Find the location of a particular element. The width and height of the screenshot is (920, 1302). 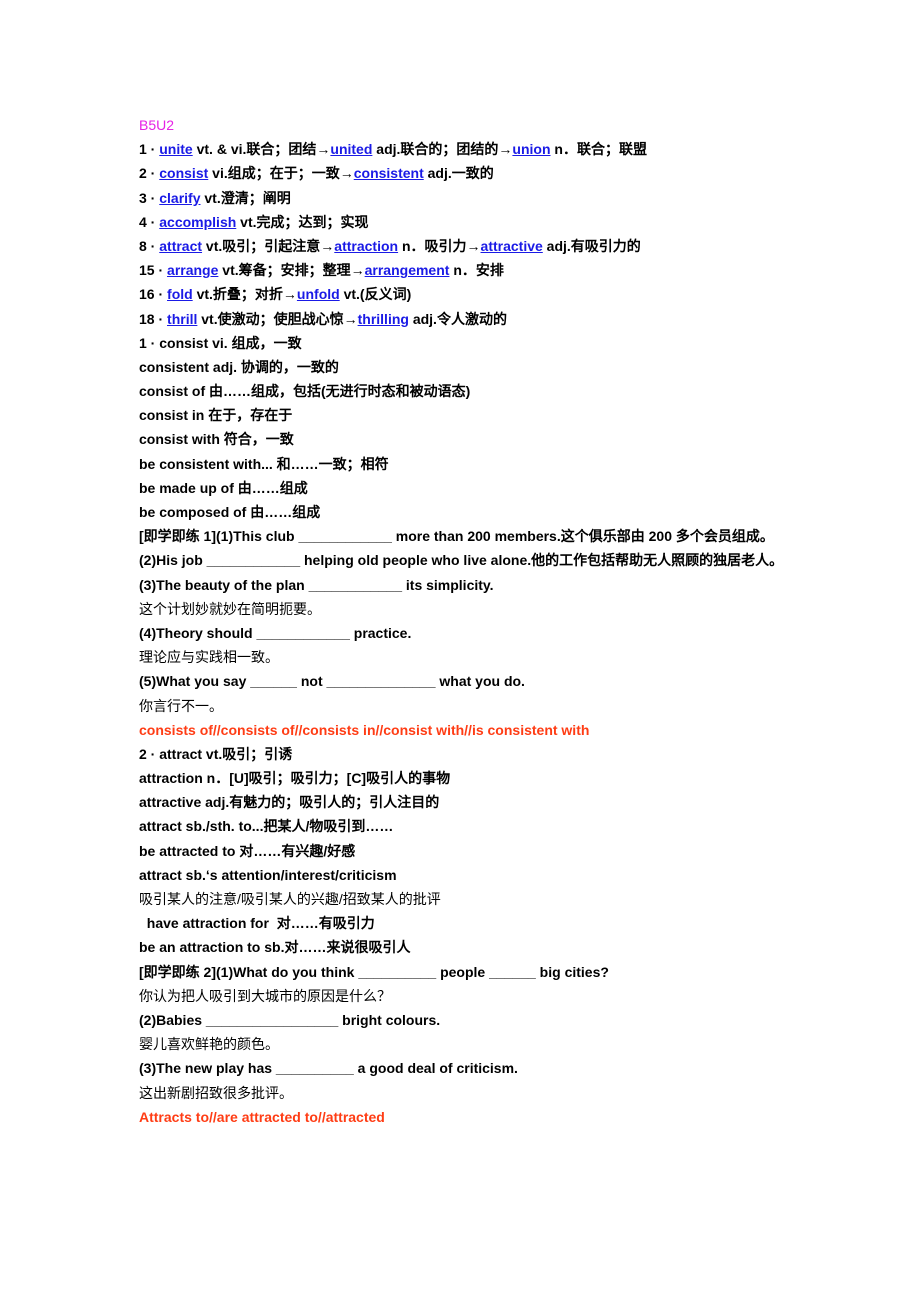

vocab-definition: vt.使激动；使胆战心惊→ is located at coordinates (277, 318).